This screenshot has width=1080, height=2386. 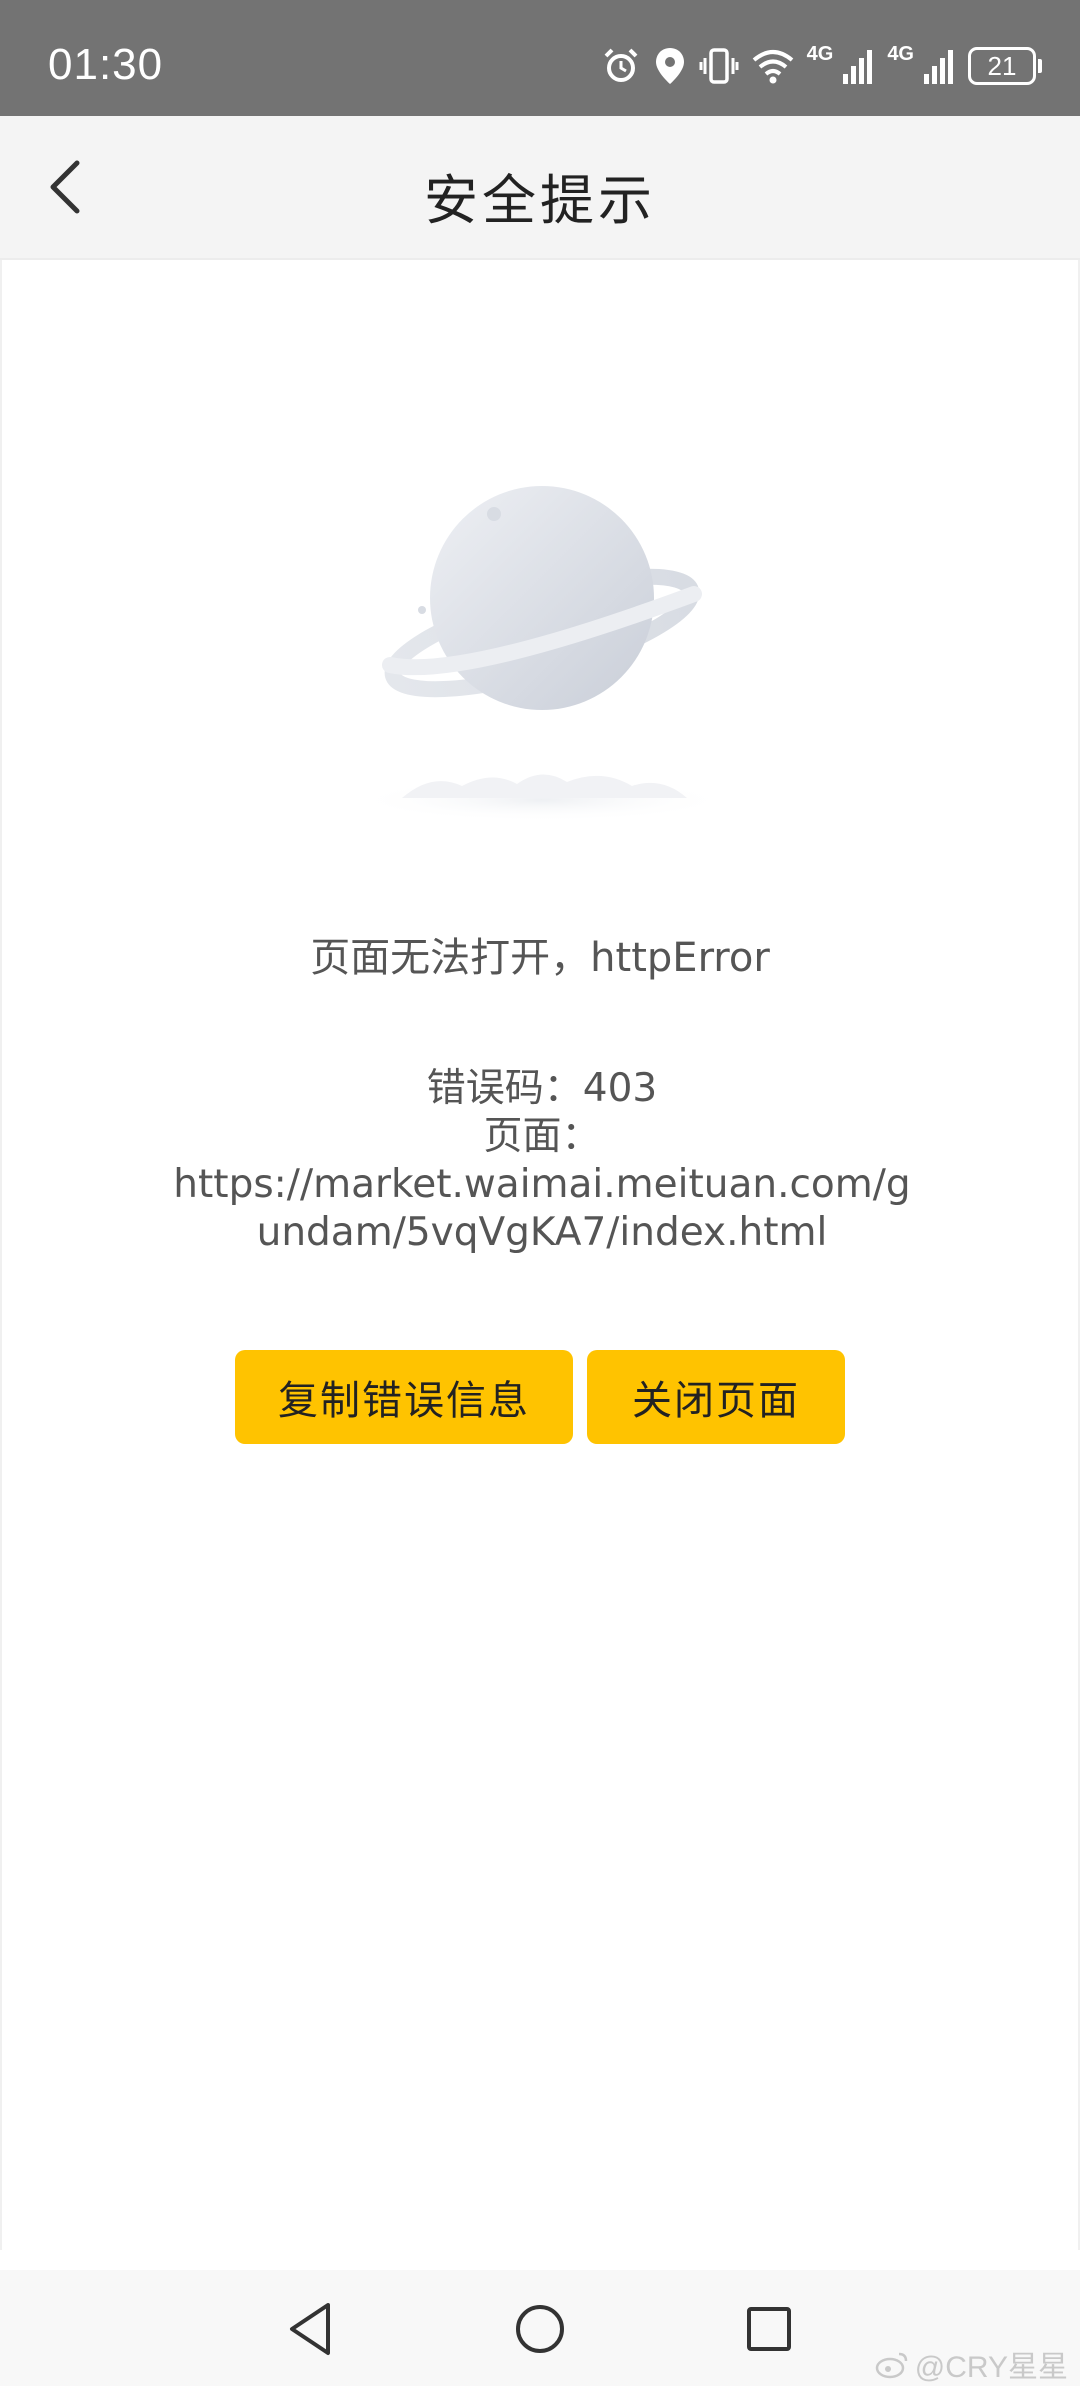 I want to click on nav-back-icon, so click(x=310, y=2329).